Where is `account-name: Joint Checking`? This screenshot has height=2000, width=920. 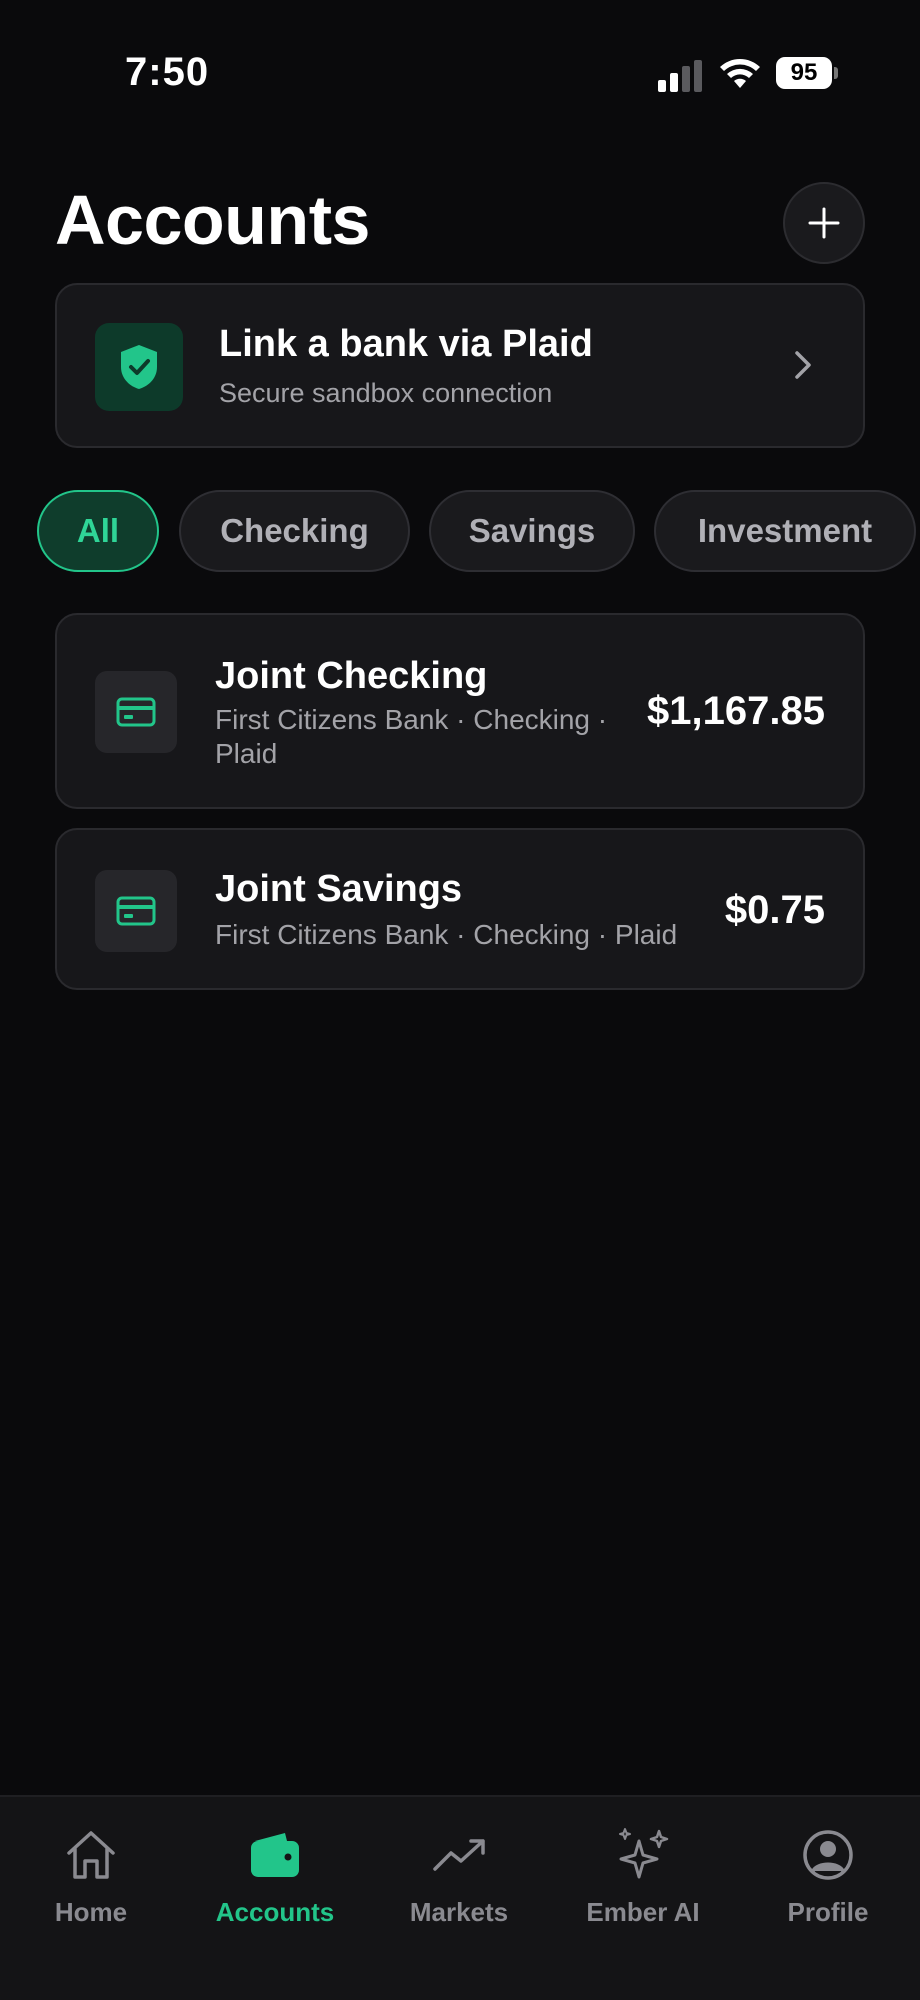
account-name: Joint Checking is located at coordinates (351, 676).